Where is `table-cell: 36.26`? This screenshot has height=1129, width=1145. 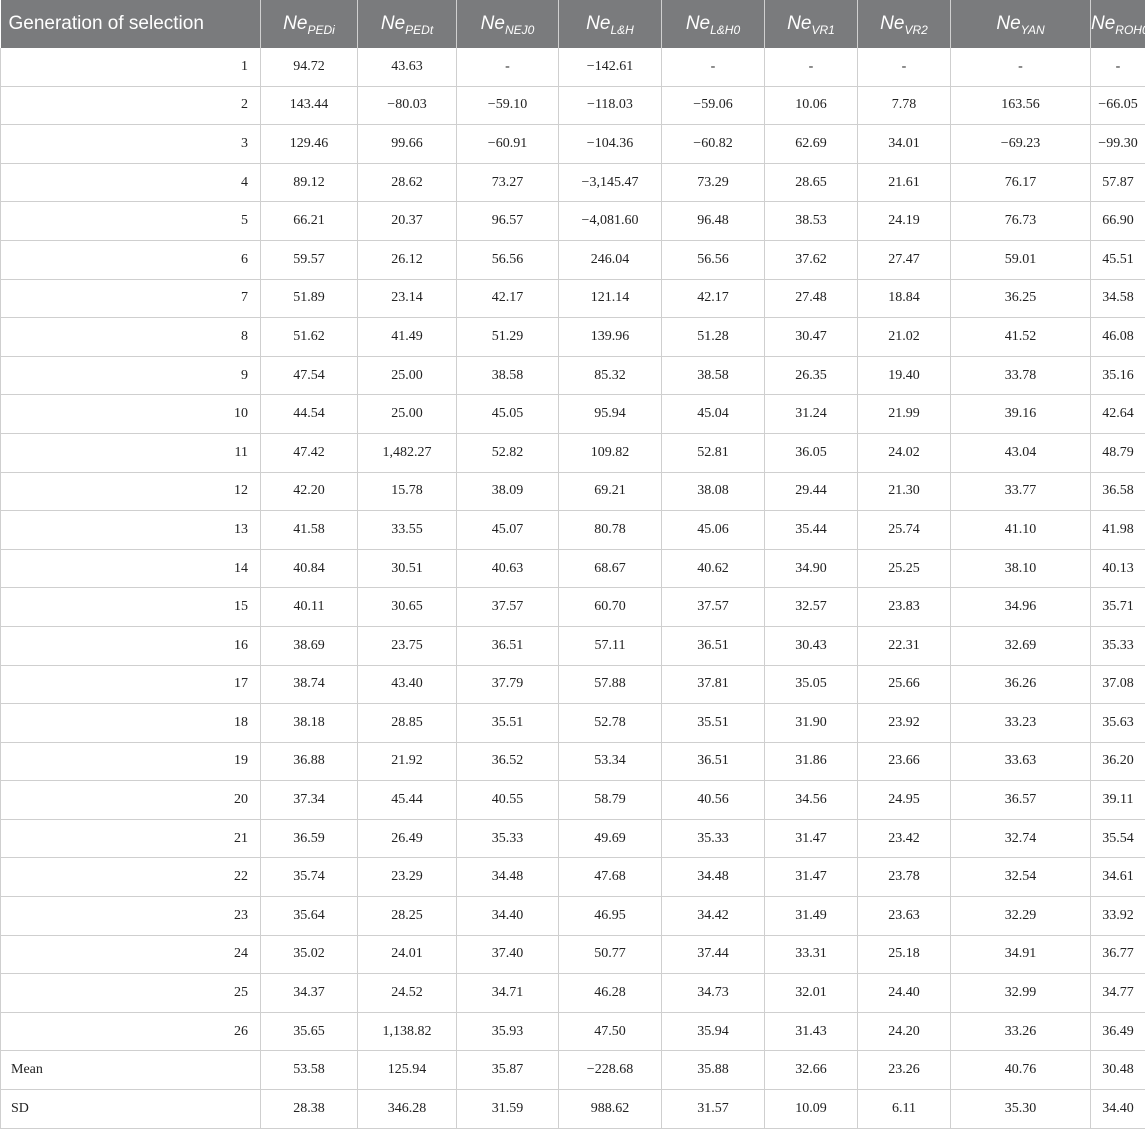
table-cell: 36.26 is located at coordinates (1021, 684).